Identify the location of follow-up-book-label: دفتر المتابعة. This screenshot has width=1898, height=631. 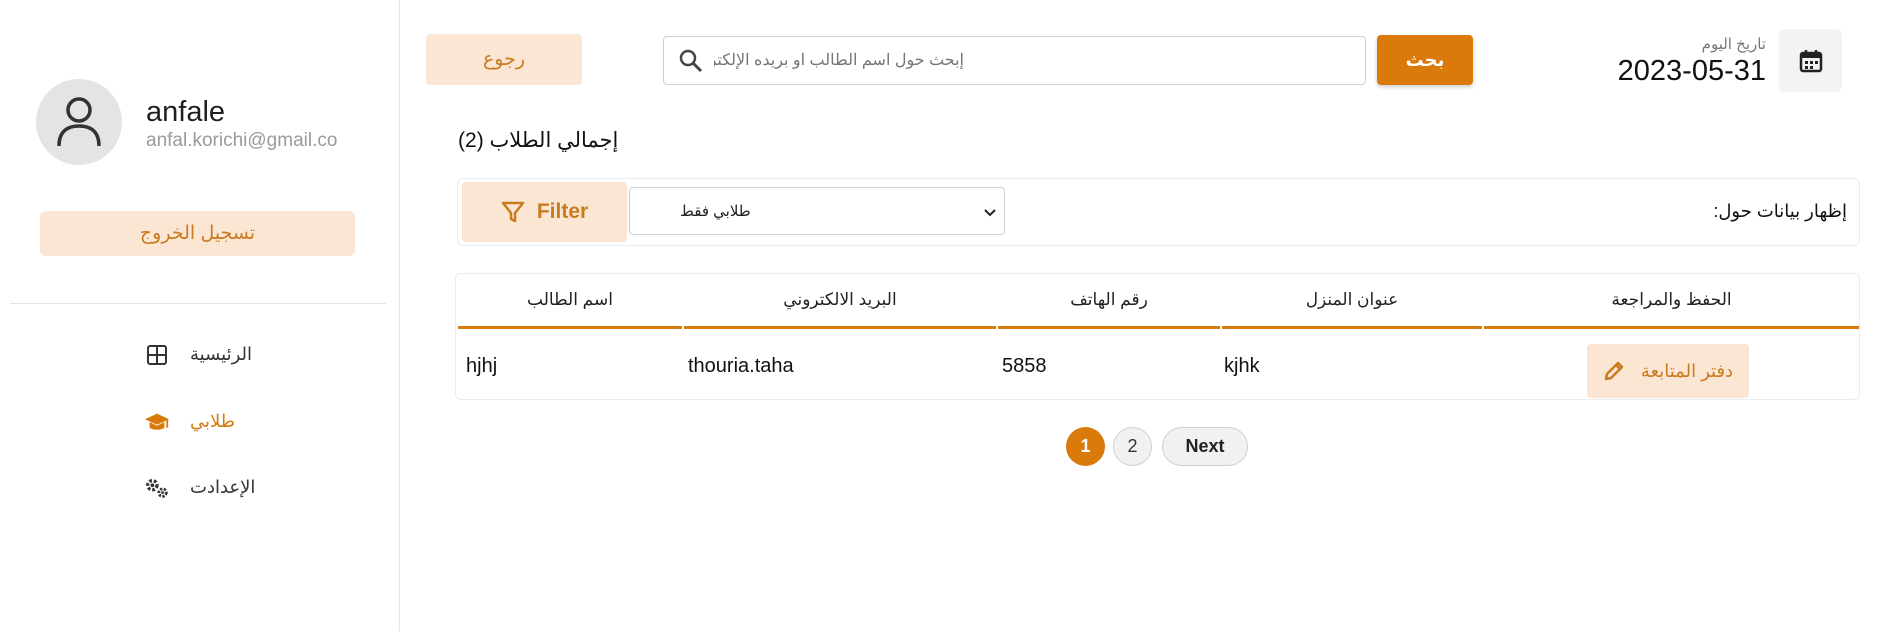
(1687, 370).